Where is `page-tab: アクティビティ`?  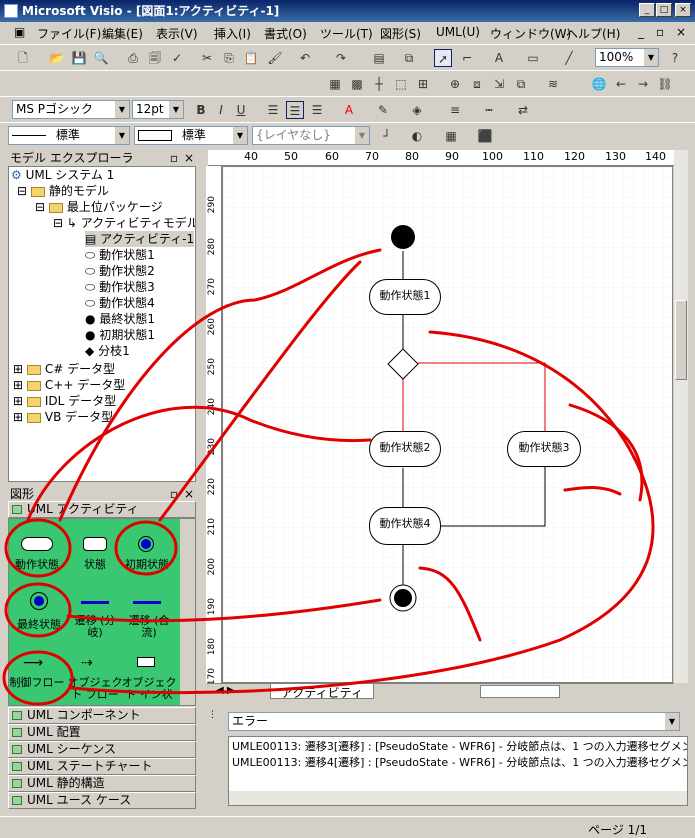 page-tab: アクティビティ is located at coordinates (322, 692).